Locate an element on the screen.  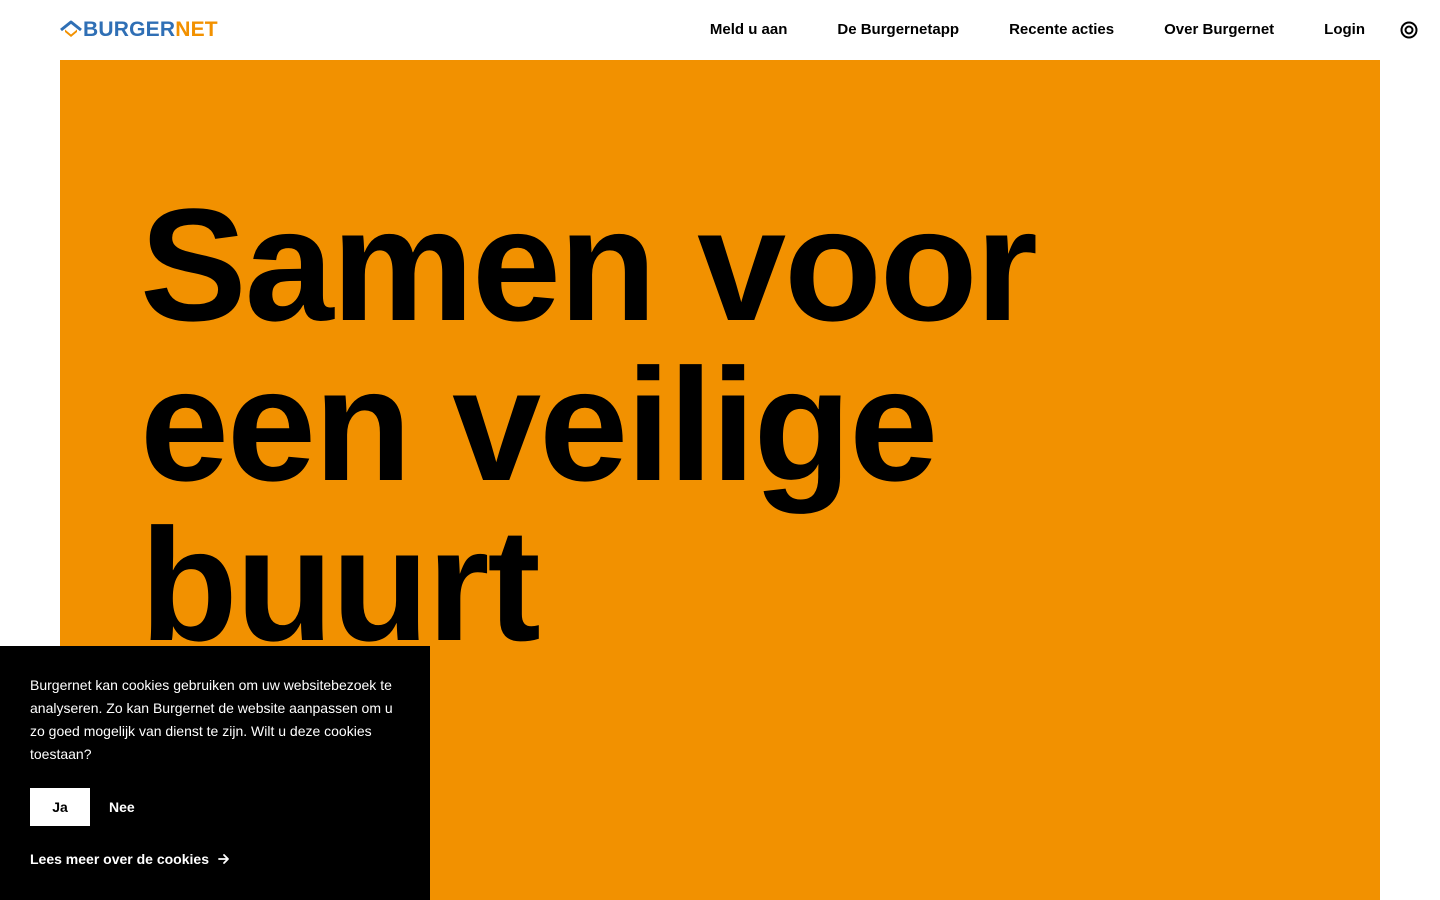
nav-item-burgernetapp: De Burgernetapp is located at coordinates (898, 30).